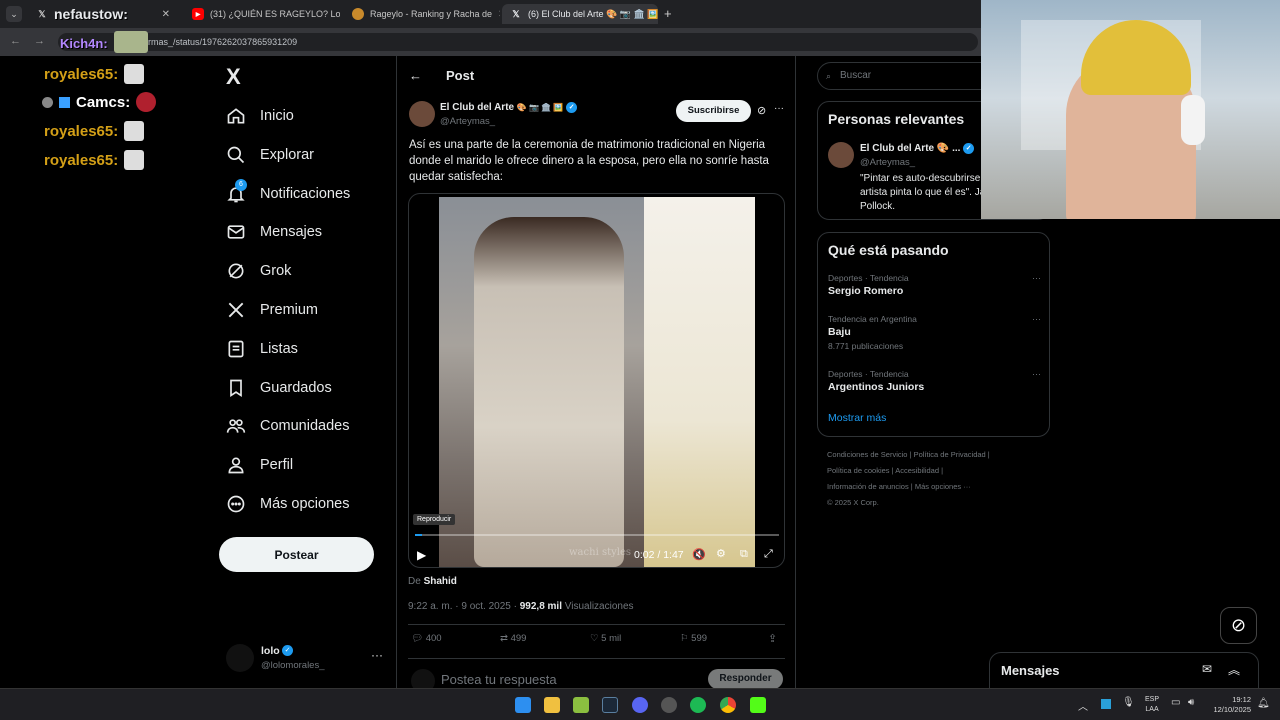 The width and height of the screenshot is (1280, 720). I want to click on tab-4: 𝕏 (6) El Club del Arte 🎨 📷 🏛️ 🖼️ ✕, so click(580, 14).